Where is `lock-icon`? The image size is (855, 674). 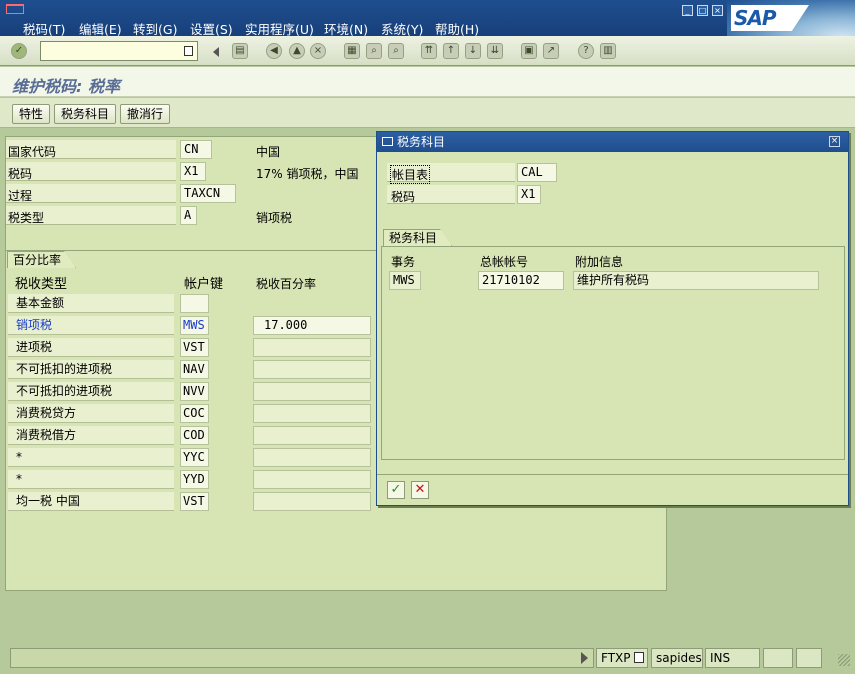 lock-icon is located at coordinates (809, 658).